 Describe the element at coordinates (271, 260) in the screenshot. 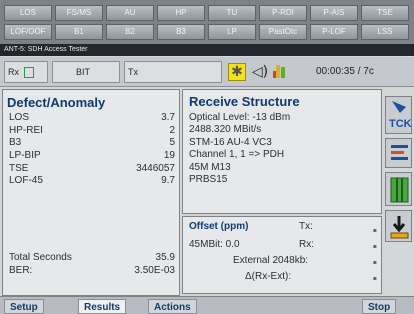

I see `offset-external: External 2048kb:` at that location.